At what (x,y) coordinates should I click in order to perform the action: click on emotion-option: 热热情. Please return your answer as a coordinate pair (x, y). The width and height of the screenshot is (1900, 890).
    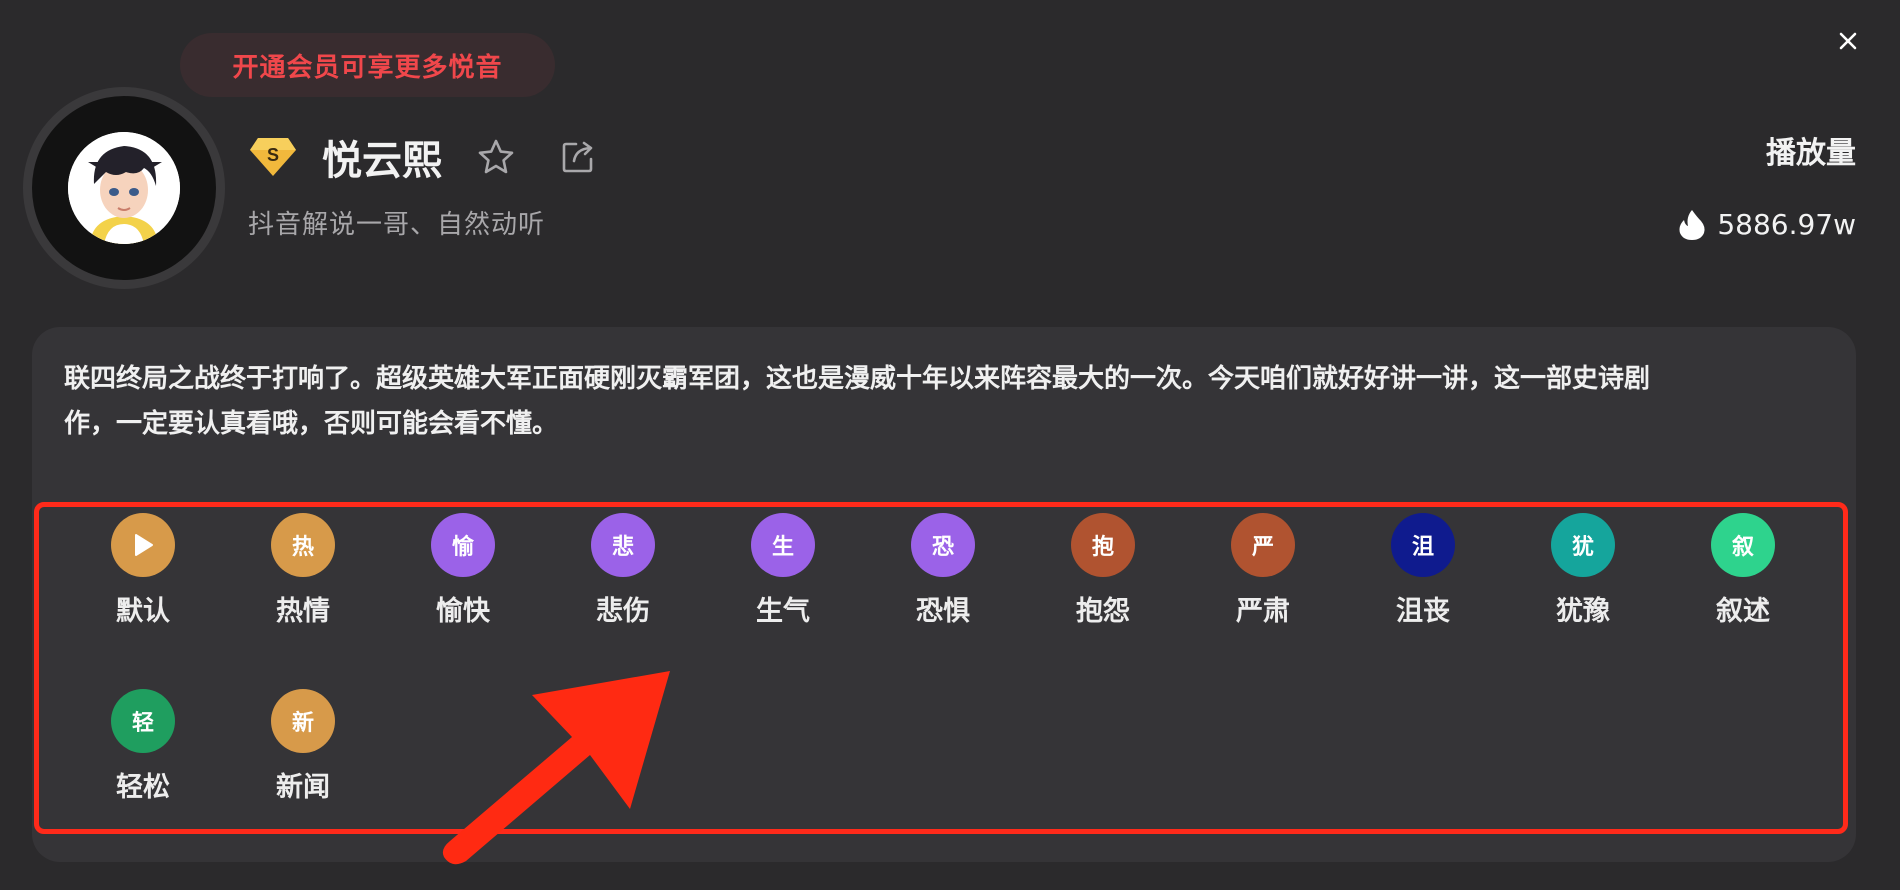
    Looking at the image, I should click on (303, 570).